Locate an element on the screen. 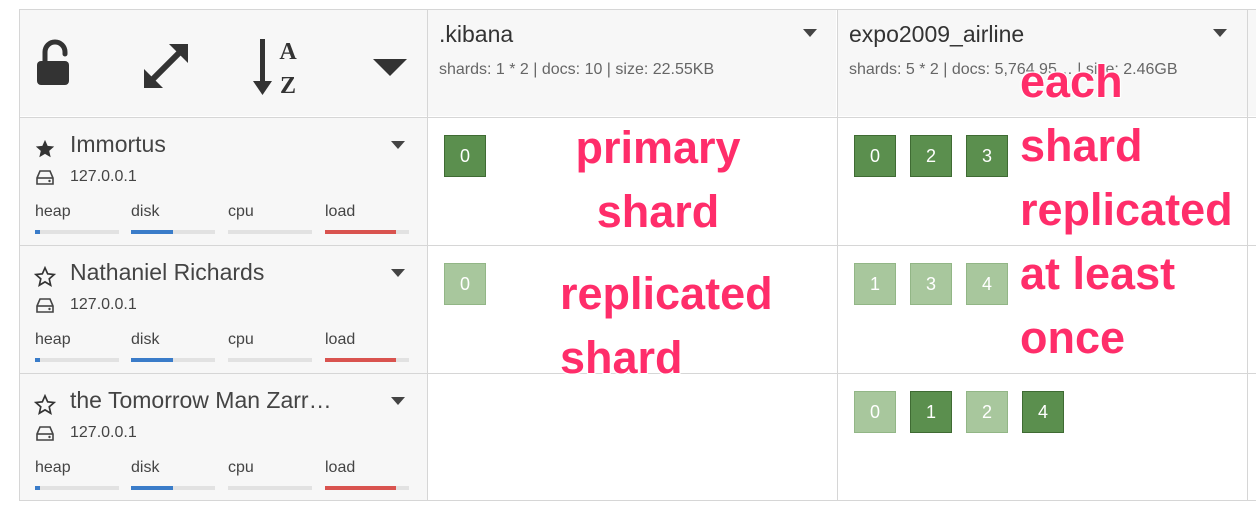 The height and width of the screenshot is (520, 1256). index-stats: shards: 1 * 2 | docs: 10 | size: 22.55KB is located at coordinates (577, 69).